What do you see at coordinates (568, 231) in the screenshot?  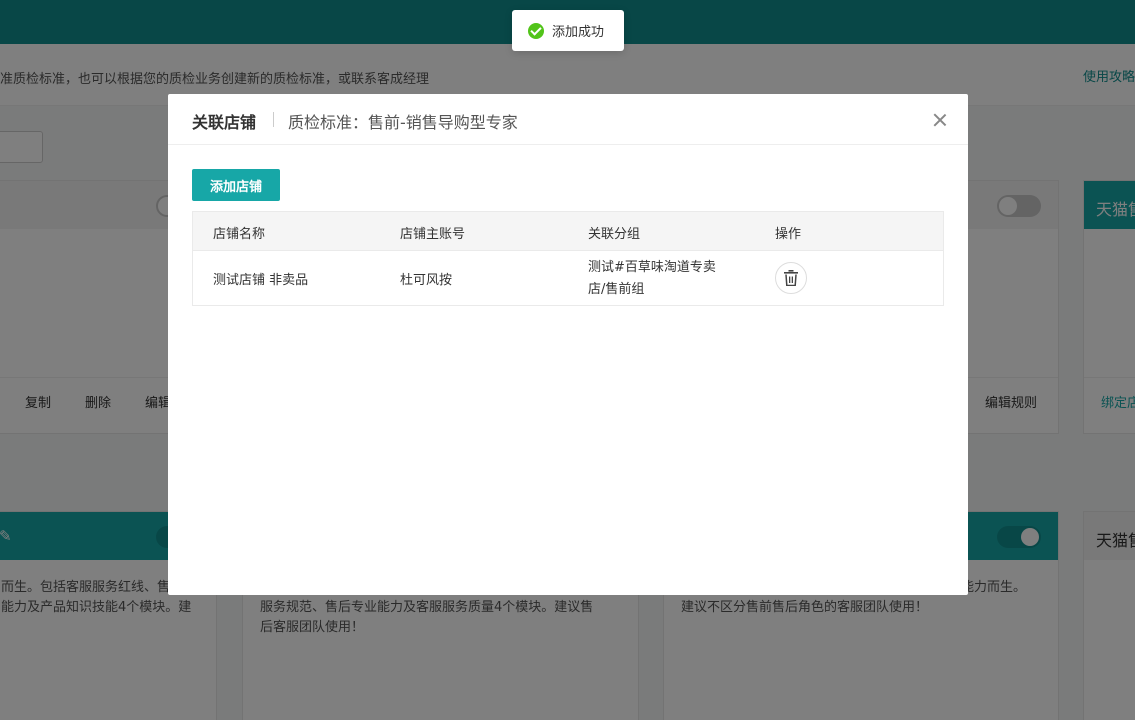 I see `table-header: 店铺名称 店铺主账号 关联分组 操作` at bounding box center [568, 231].